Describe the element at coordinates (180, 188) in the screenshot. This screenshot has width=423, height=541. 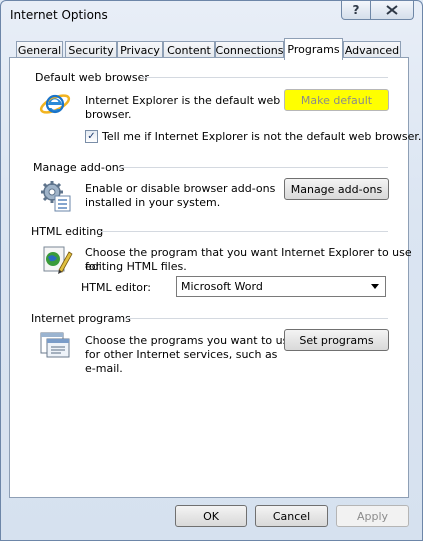
I see `addons-text-line1: Enable or disable browser add-ons` at that location.